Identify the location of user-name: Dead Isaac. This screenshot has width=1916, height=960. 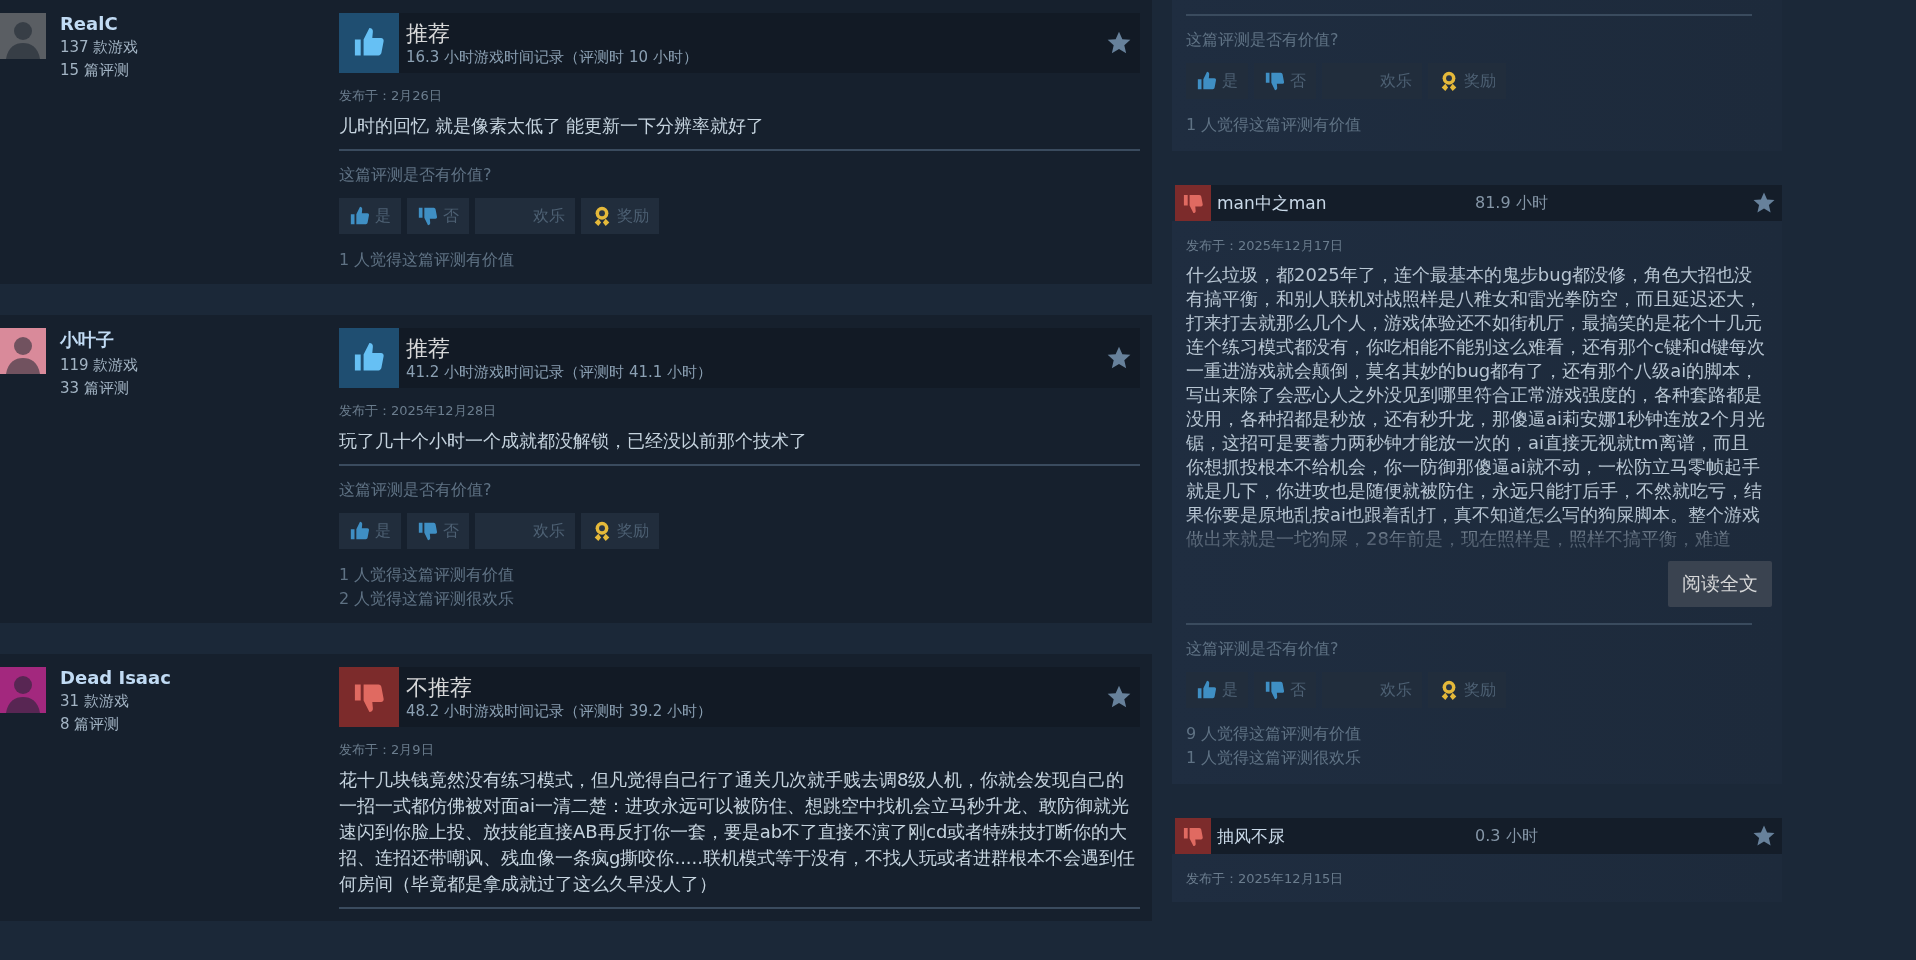
(115, 677).